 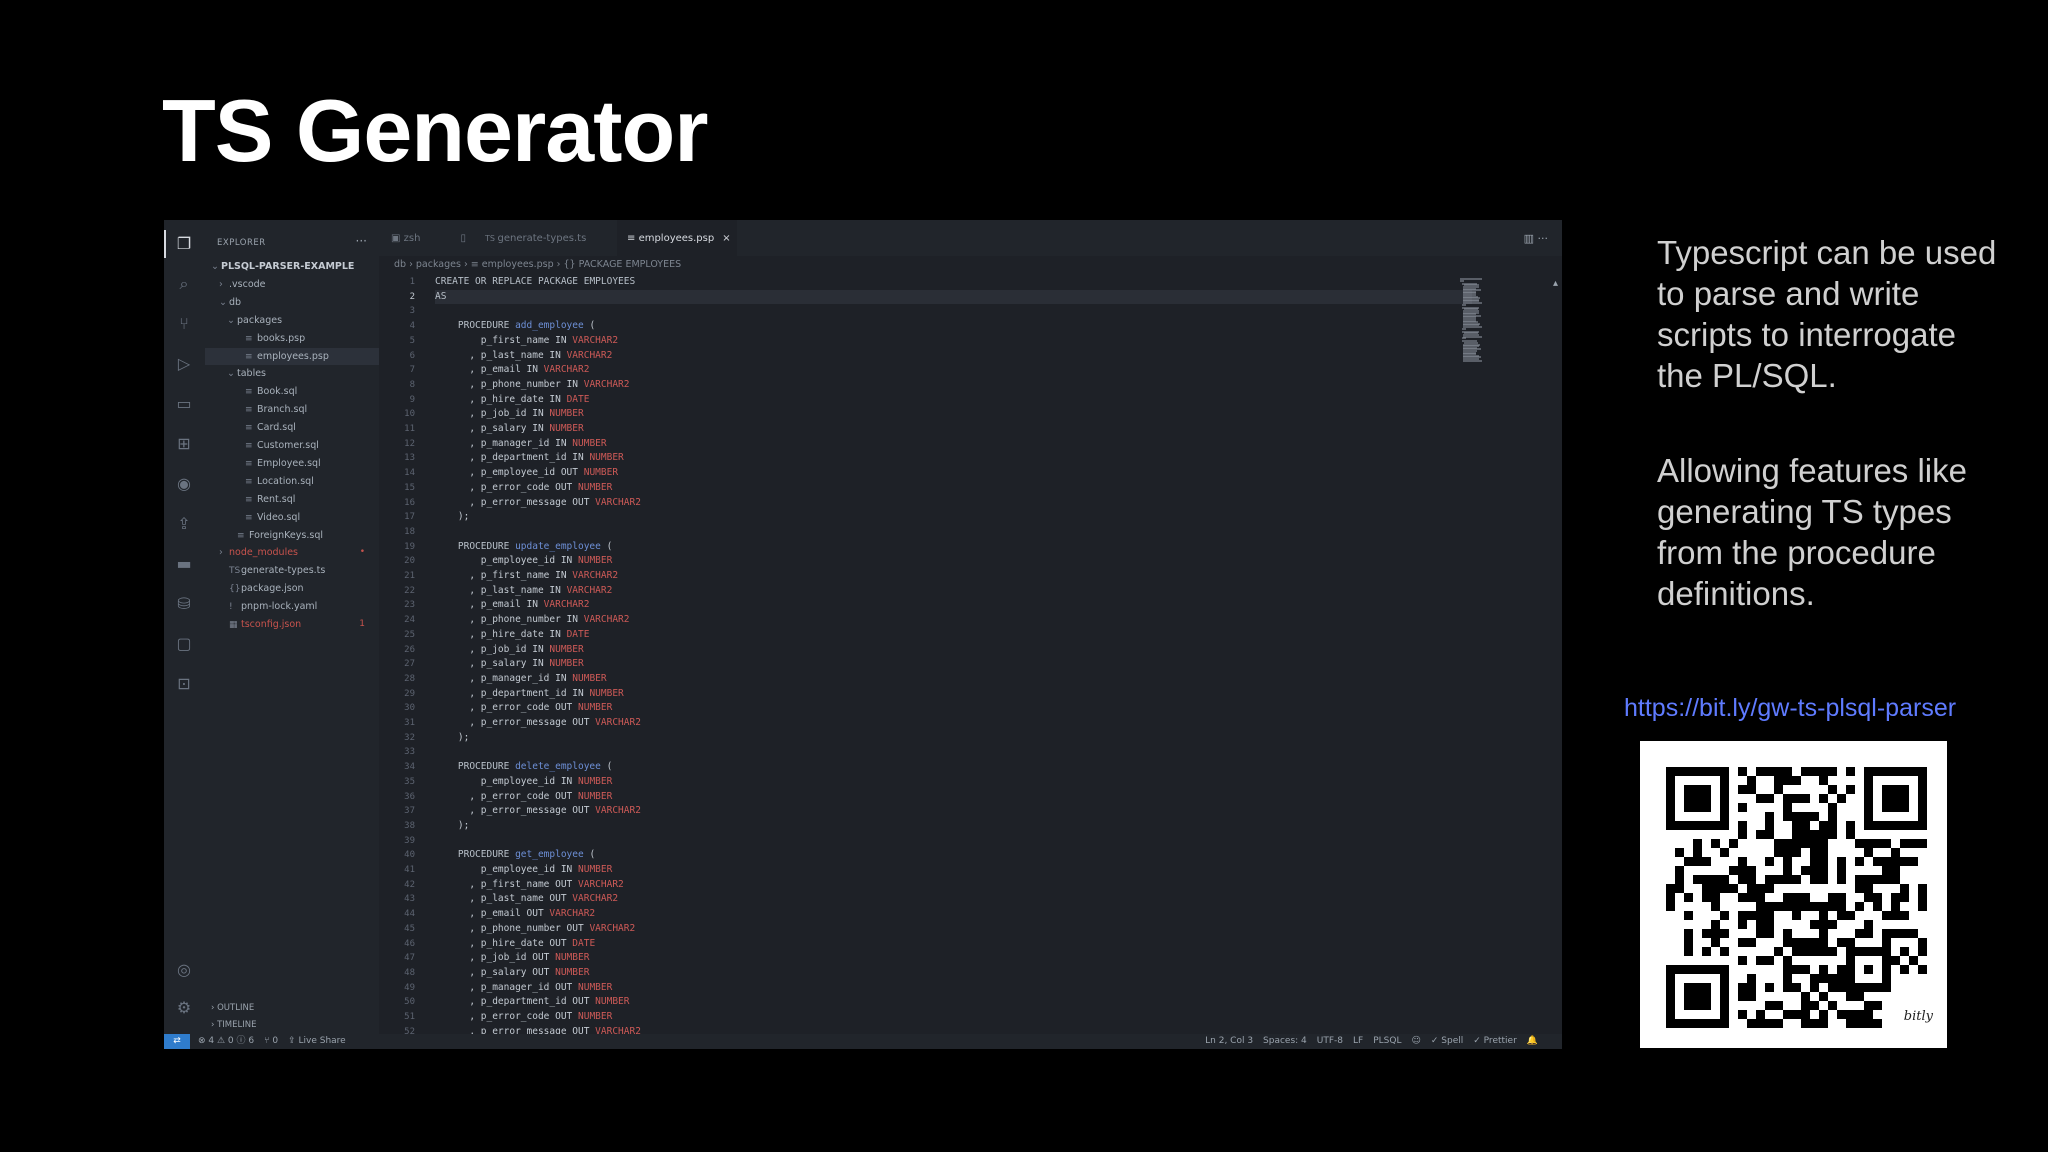 What do you see at coordinates (953, 944) in the screenshot?
I see `code-line: , p_hire_date OUT DATE` at bounding box center [953, 944].